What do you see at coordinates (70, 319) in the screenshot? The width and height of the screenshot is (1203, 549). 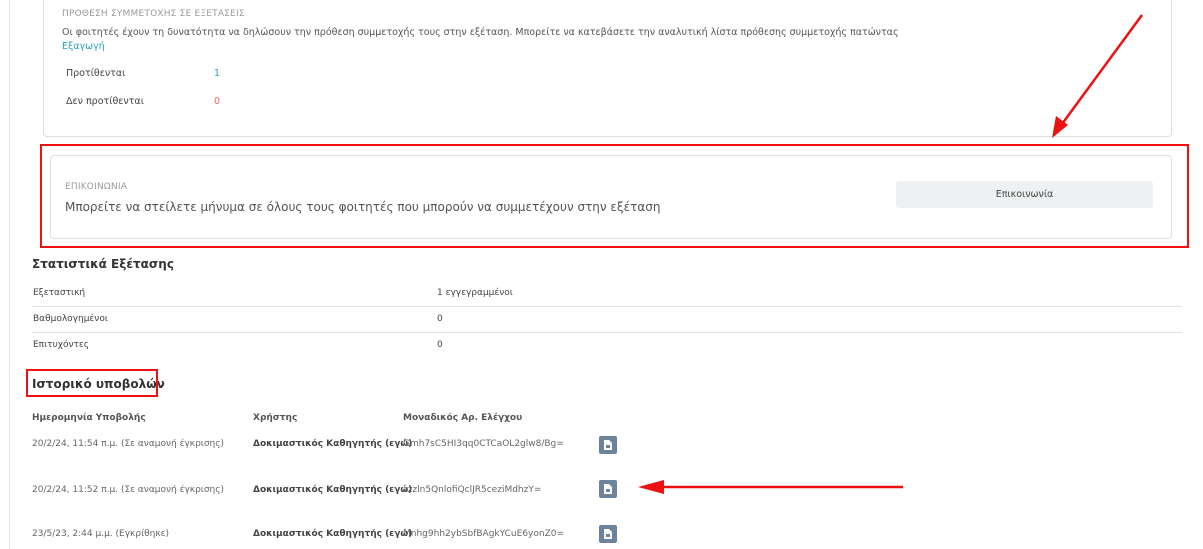 I see `stats-label: Βαθμολογημένοι` at bounding box center [70, 319].